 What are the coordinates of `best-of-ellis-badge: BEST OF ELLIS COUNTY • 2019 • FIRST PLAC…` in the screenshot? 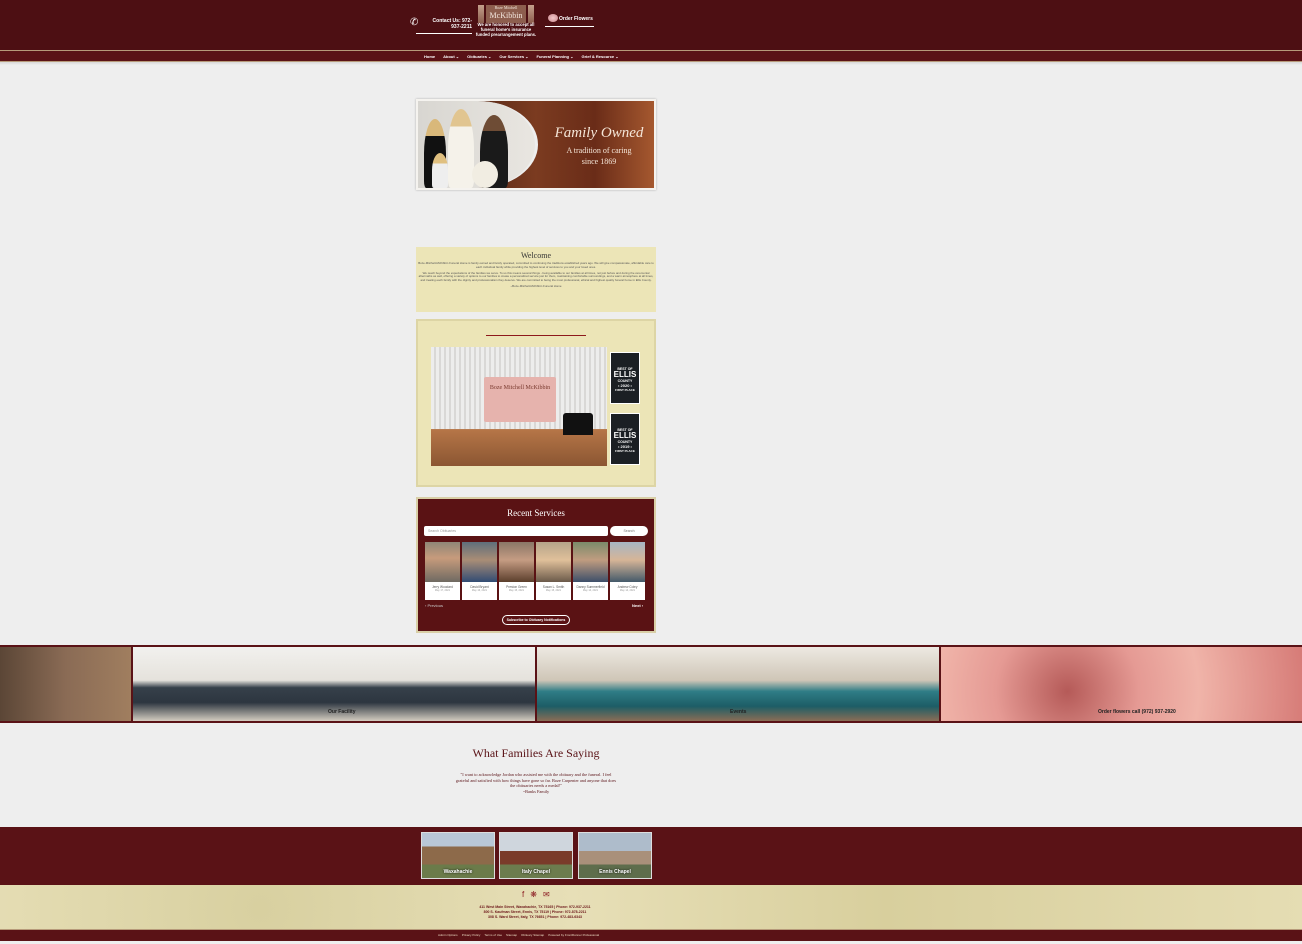 It's located at (625, 439).